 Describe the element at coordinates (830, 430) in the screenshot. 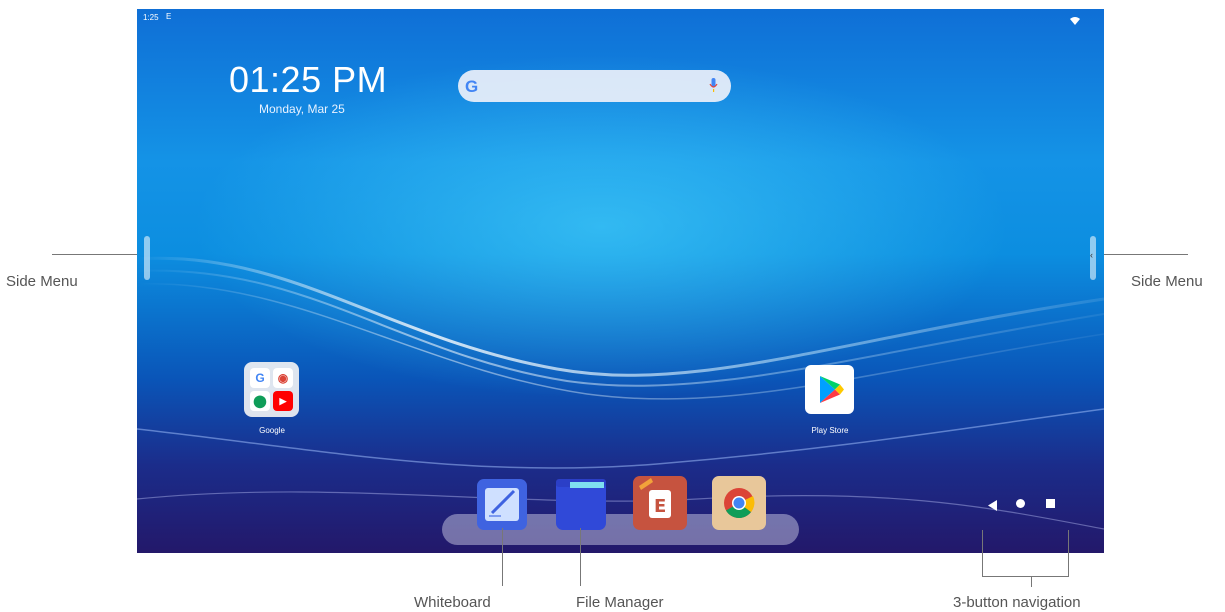

I see `play-store-label: Play Store` at that location.